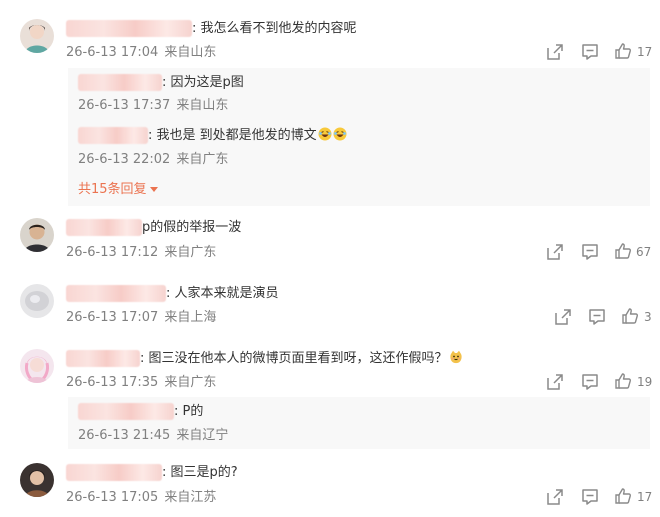 The image size is (660, 517). I want to click on more-replies-link: 共15条回复, so click(118, 189).